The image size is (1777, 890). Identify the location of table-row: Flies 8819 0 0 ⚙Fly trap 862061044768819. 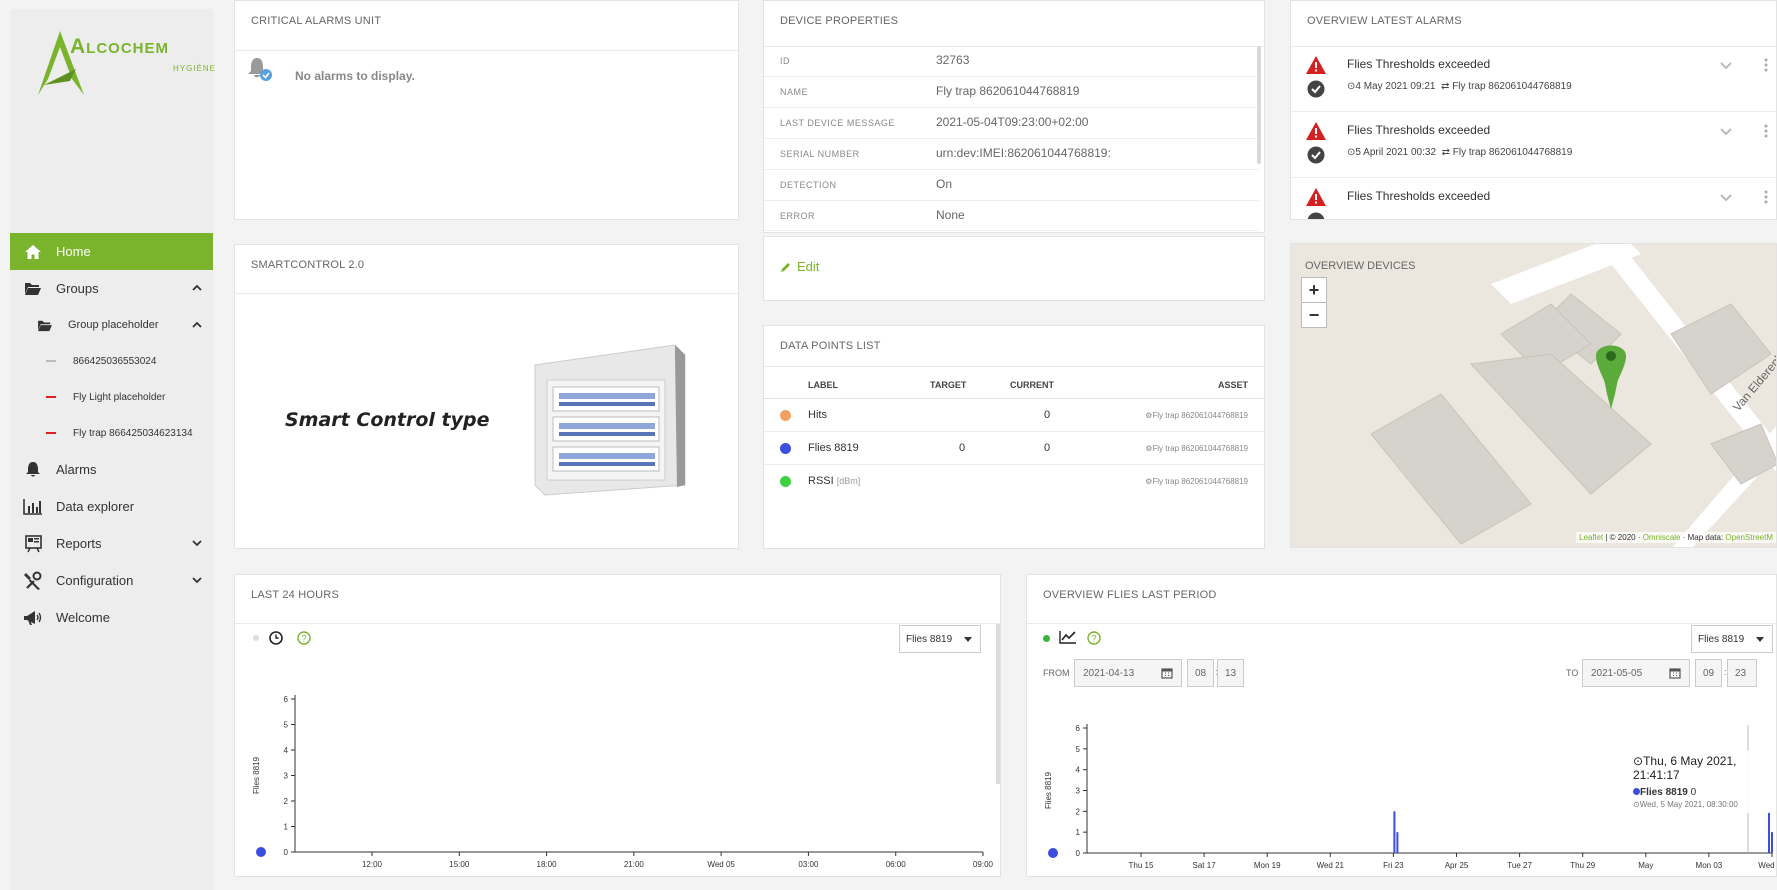
(1014, 448).